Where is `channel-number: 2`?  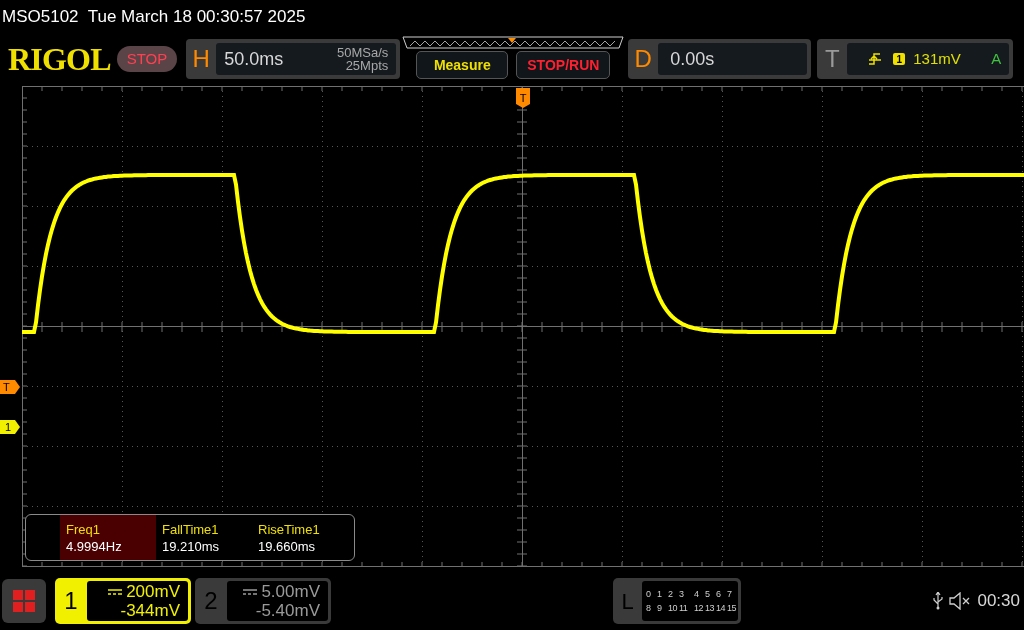 channel-number: 2 is located at coordinates (211, 601).